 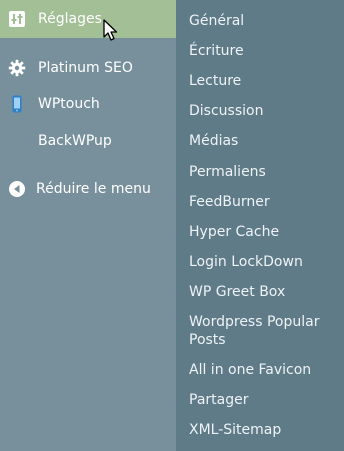 I want to click on submenu-item: All in one Favicon, so click(x=264, y=370).